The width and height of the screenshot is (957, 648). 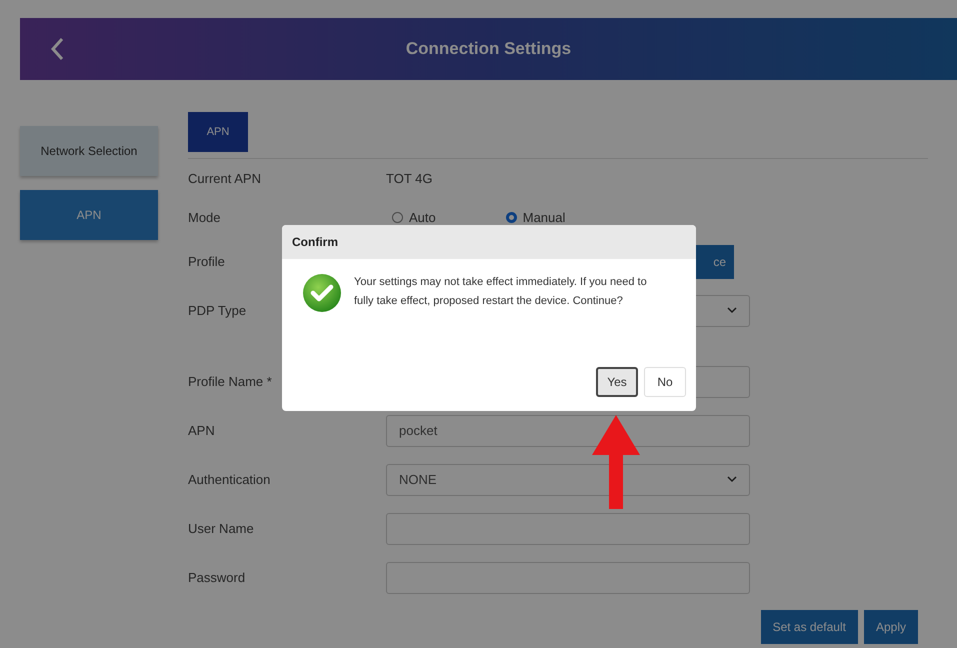 What do you see at coordinates (322, 293) in the screenshot?
I see `check-icon` at bounding box center [322, 293].